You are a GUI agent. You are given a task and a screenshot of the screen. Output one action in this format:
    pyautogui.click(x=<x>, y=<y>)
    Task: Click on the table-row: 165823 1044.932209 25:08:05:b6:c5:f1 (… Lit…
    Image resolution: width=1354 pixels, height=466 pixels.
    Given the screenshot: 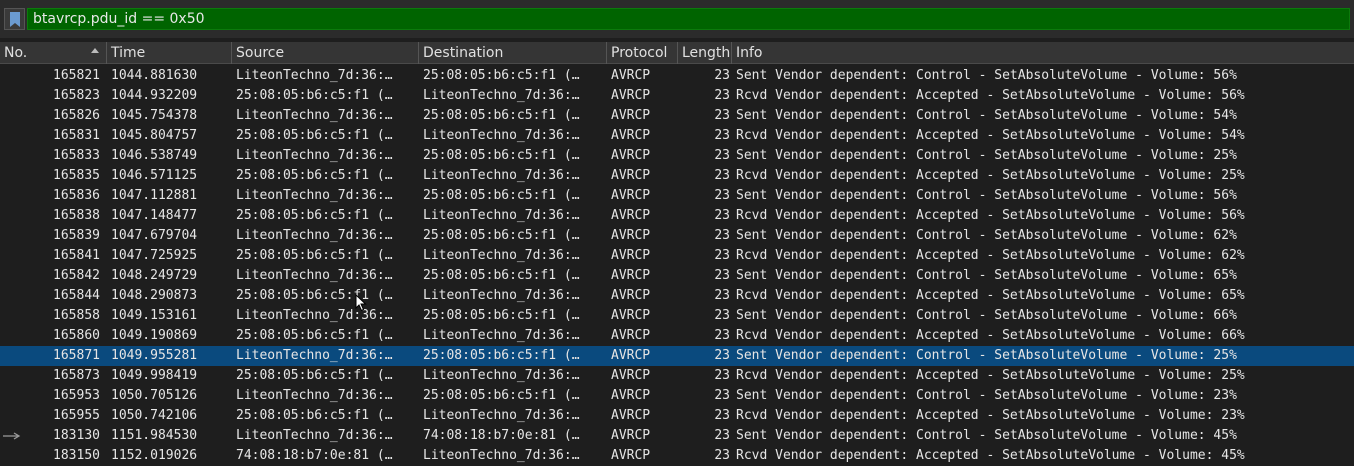 What is the action you would take?
    pyautogui.click(x=677, y=96)
    